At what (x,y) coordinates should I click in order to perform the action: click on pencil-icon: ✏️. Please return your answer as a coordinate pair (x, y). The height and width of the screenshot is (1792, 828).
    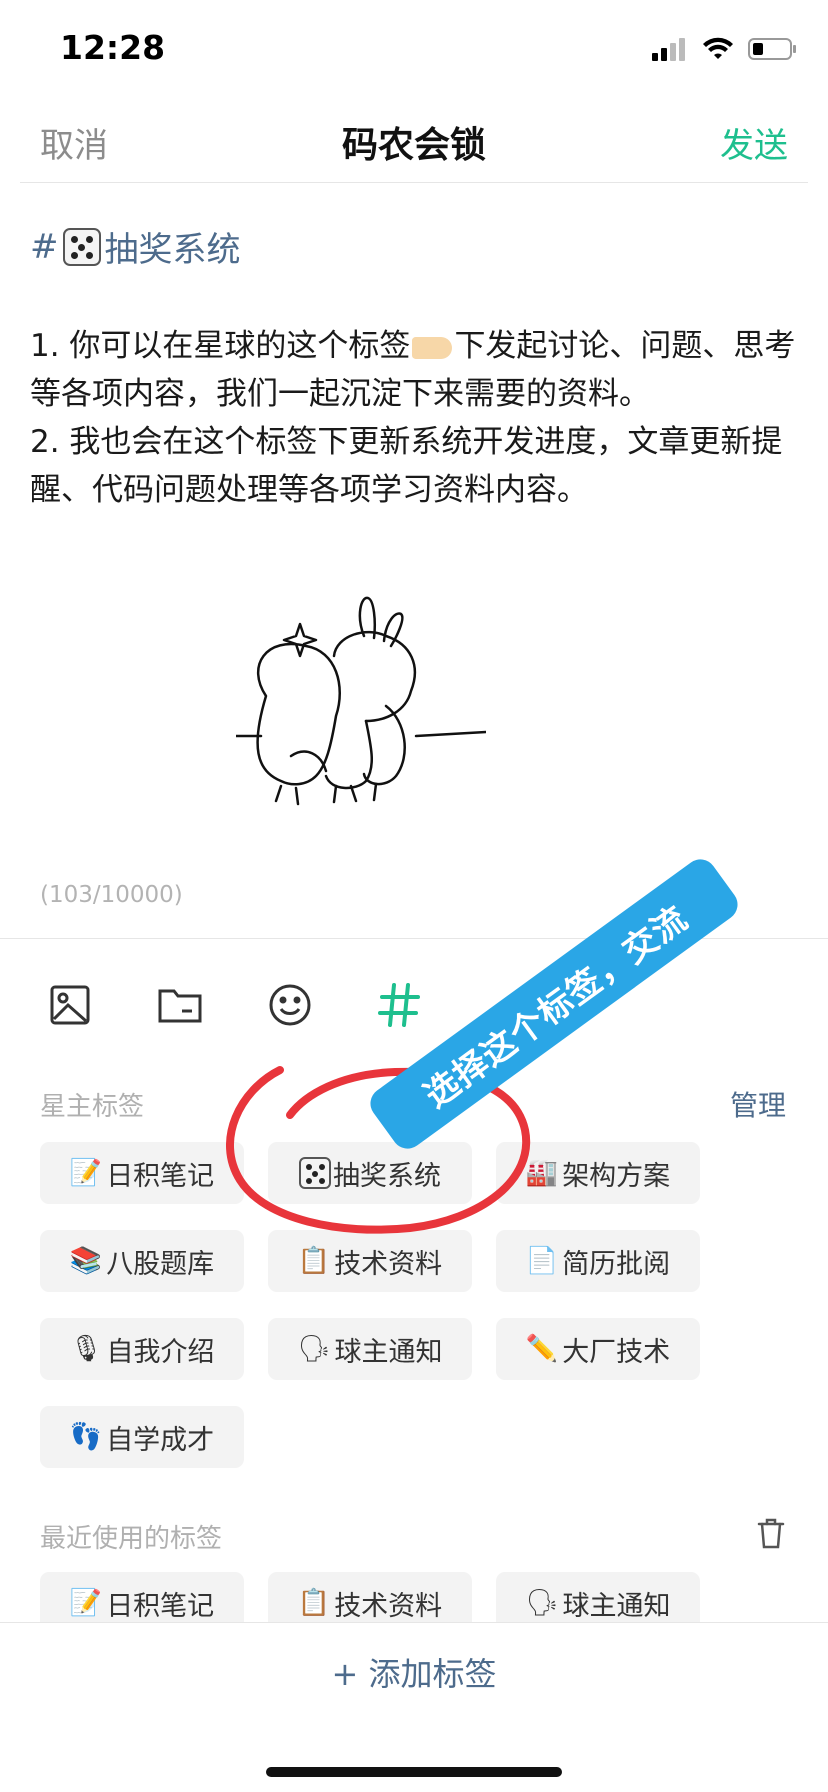
    Looking at the image, I should click on (542, 1349).